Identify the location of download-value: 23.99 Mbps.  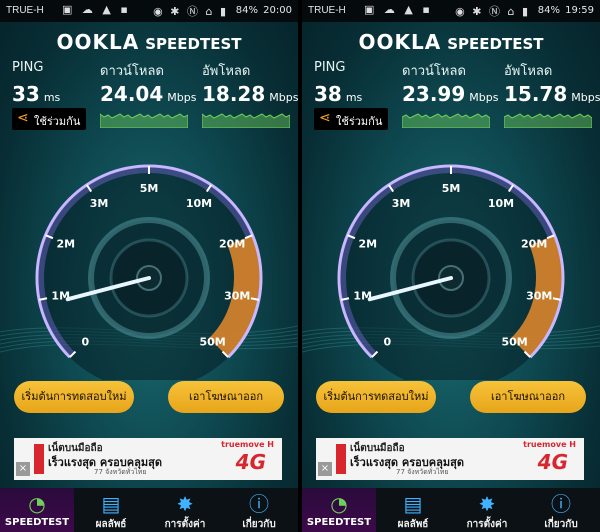
(450, 94).